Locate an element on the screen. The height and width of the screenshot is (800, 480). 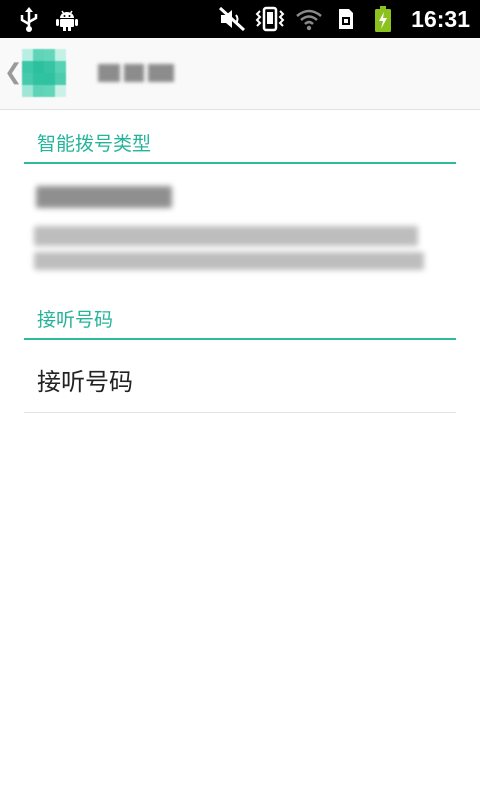
preference-summary-line-1-redacted is located at coordinates (226, 236).